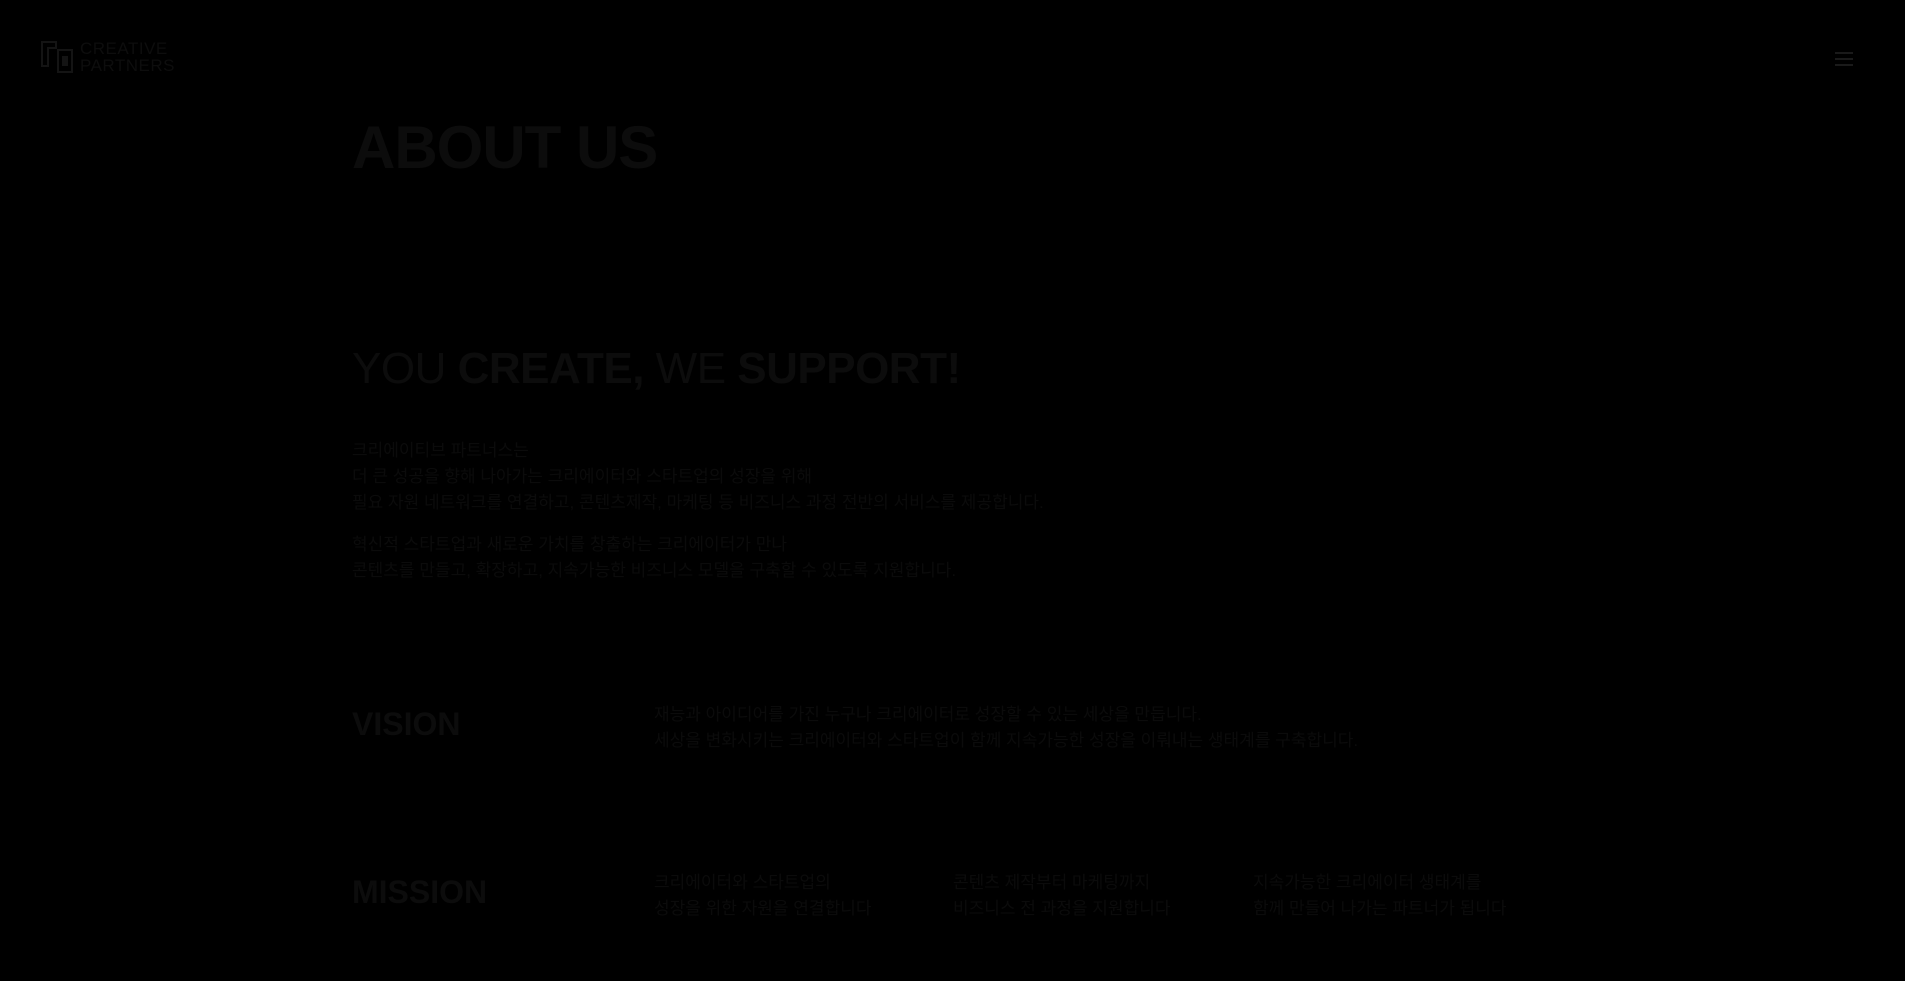  Describe the element at coordinates (1062, 908) in the screenshot. I see `mission-line: 비즈니스 전 과정을 지원합니다` at that location.